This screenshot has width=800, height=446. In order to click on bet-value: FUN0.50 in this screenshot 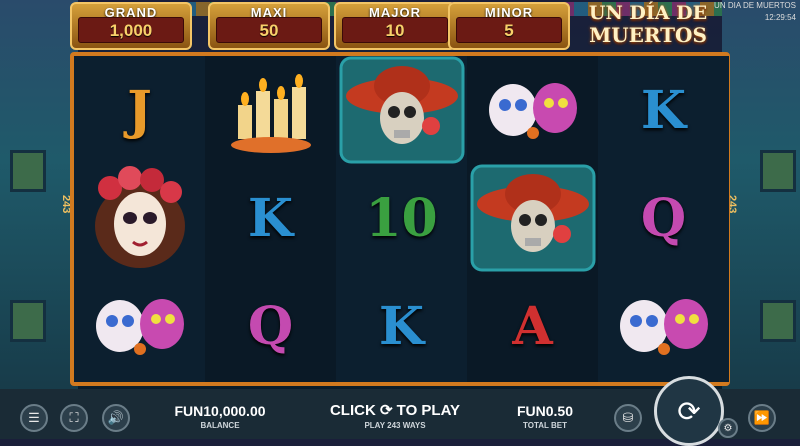, I will do `click(545, 411)`.